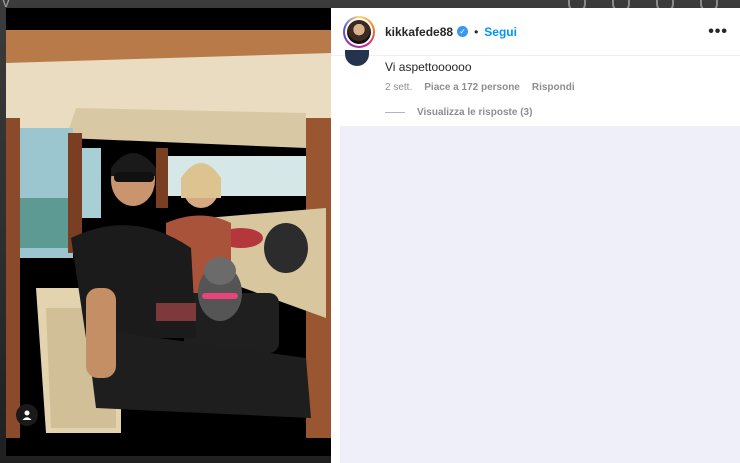 This screenshot has height=463, width=740. What do you see at coordinates (475, 112) in the screenshot?
I see `view-replies-label: Visualizza le risposte (3)` at bounding box center [475, 112].